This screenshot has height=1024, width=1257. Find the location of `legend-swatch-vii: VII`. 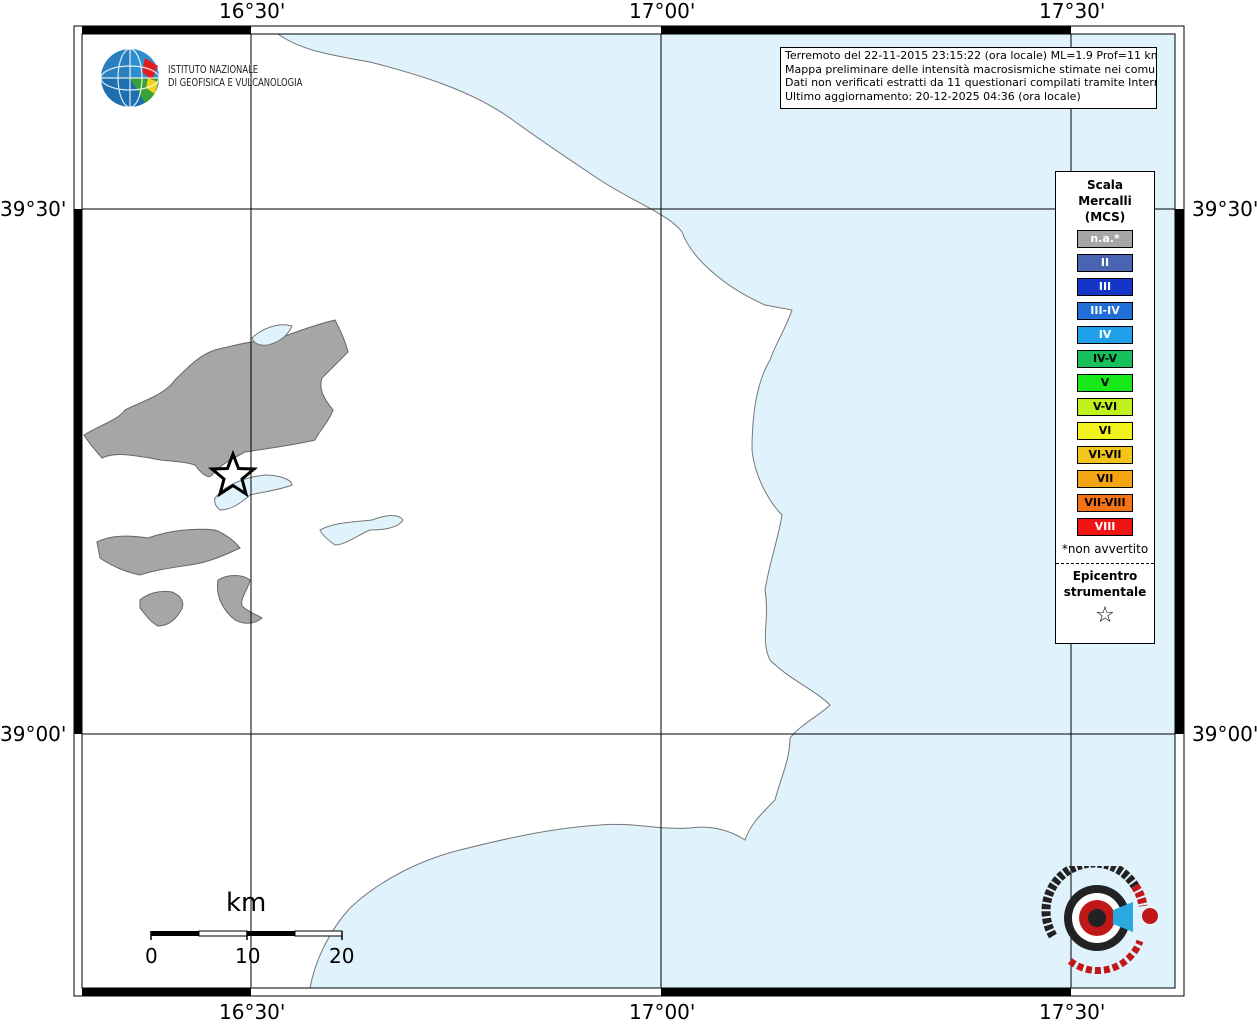

legend-swatch-vii: VII is located at coordinates (1105, 479).